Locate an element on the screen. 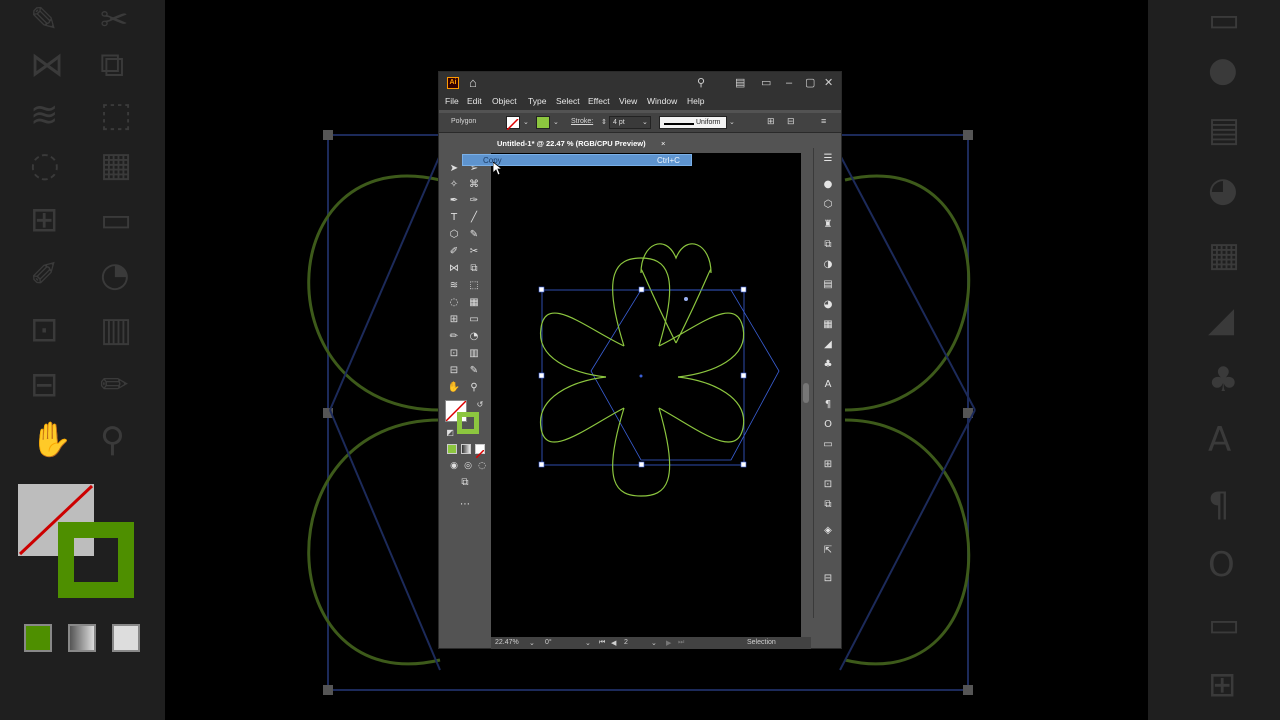 Image resolution: width=1280 pixels, height=720 pixels. polygon-tool-icon: ⬡ is located at coordinates (454, 235).